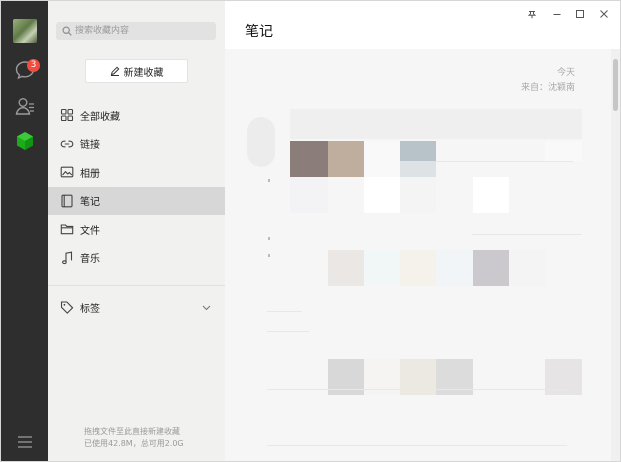 The height and width of the screenshot is (462, 621). Describe the element at coordinates (90, 174) in the screenshot. I see `sidebar-item-label: 相册` at that location.